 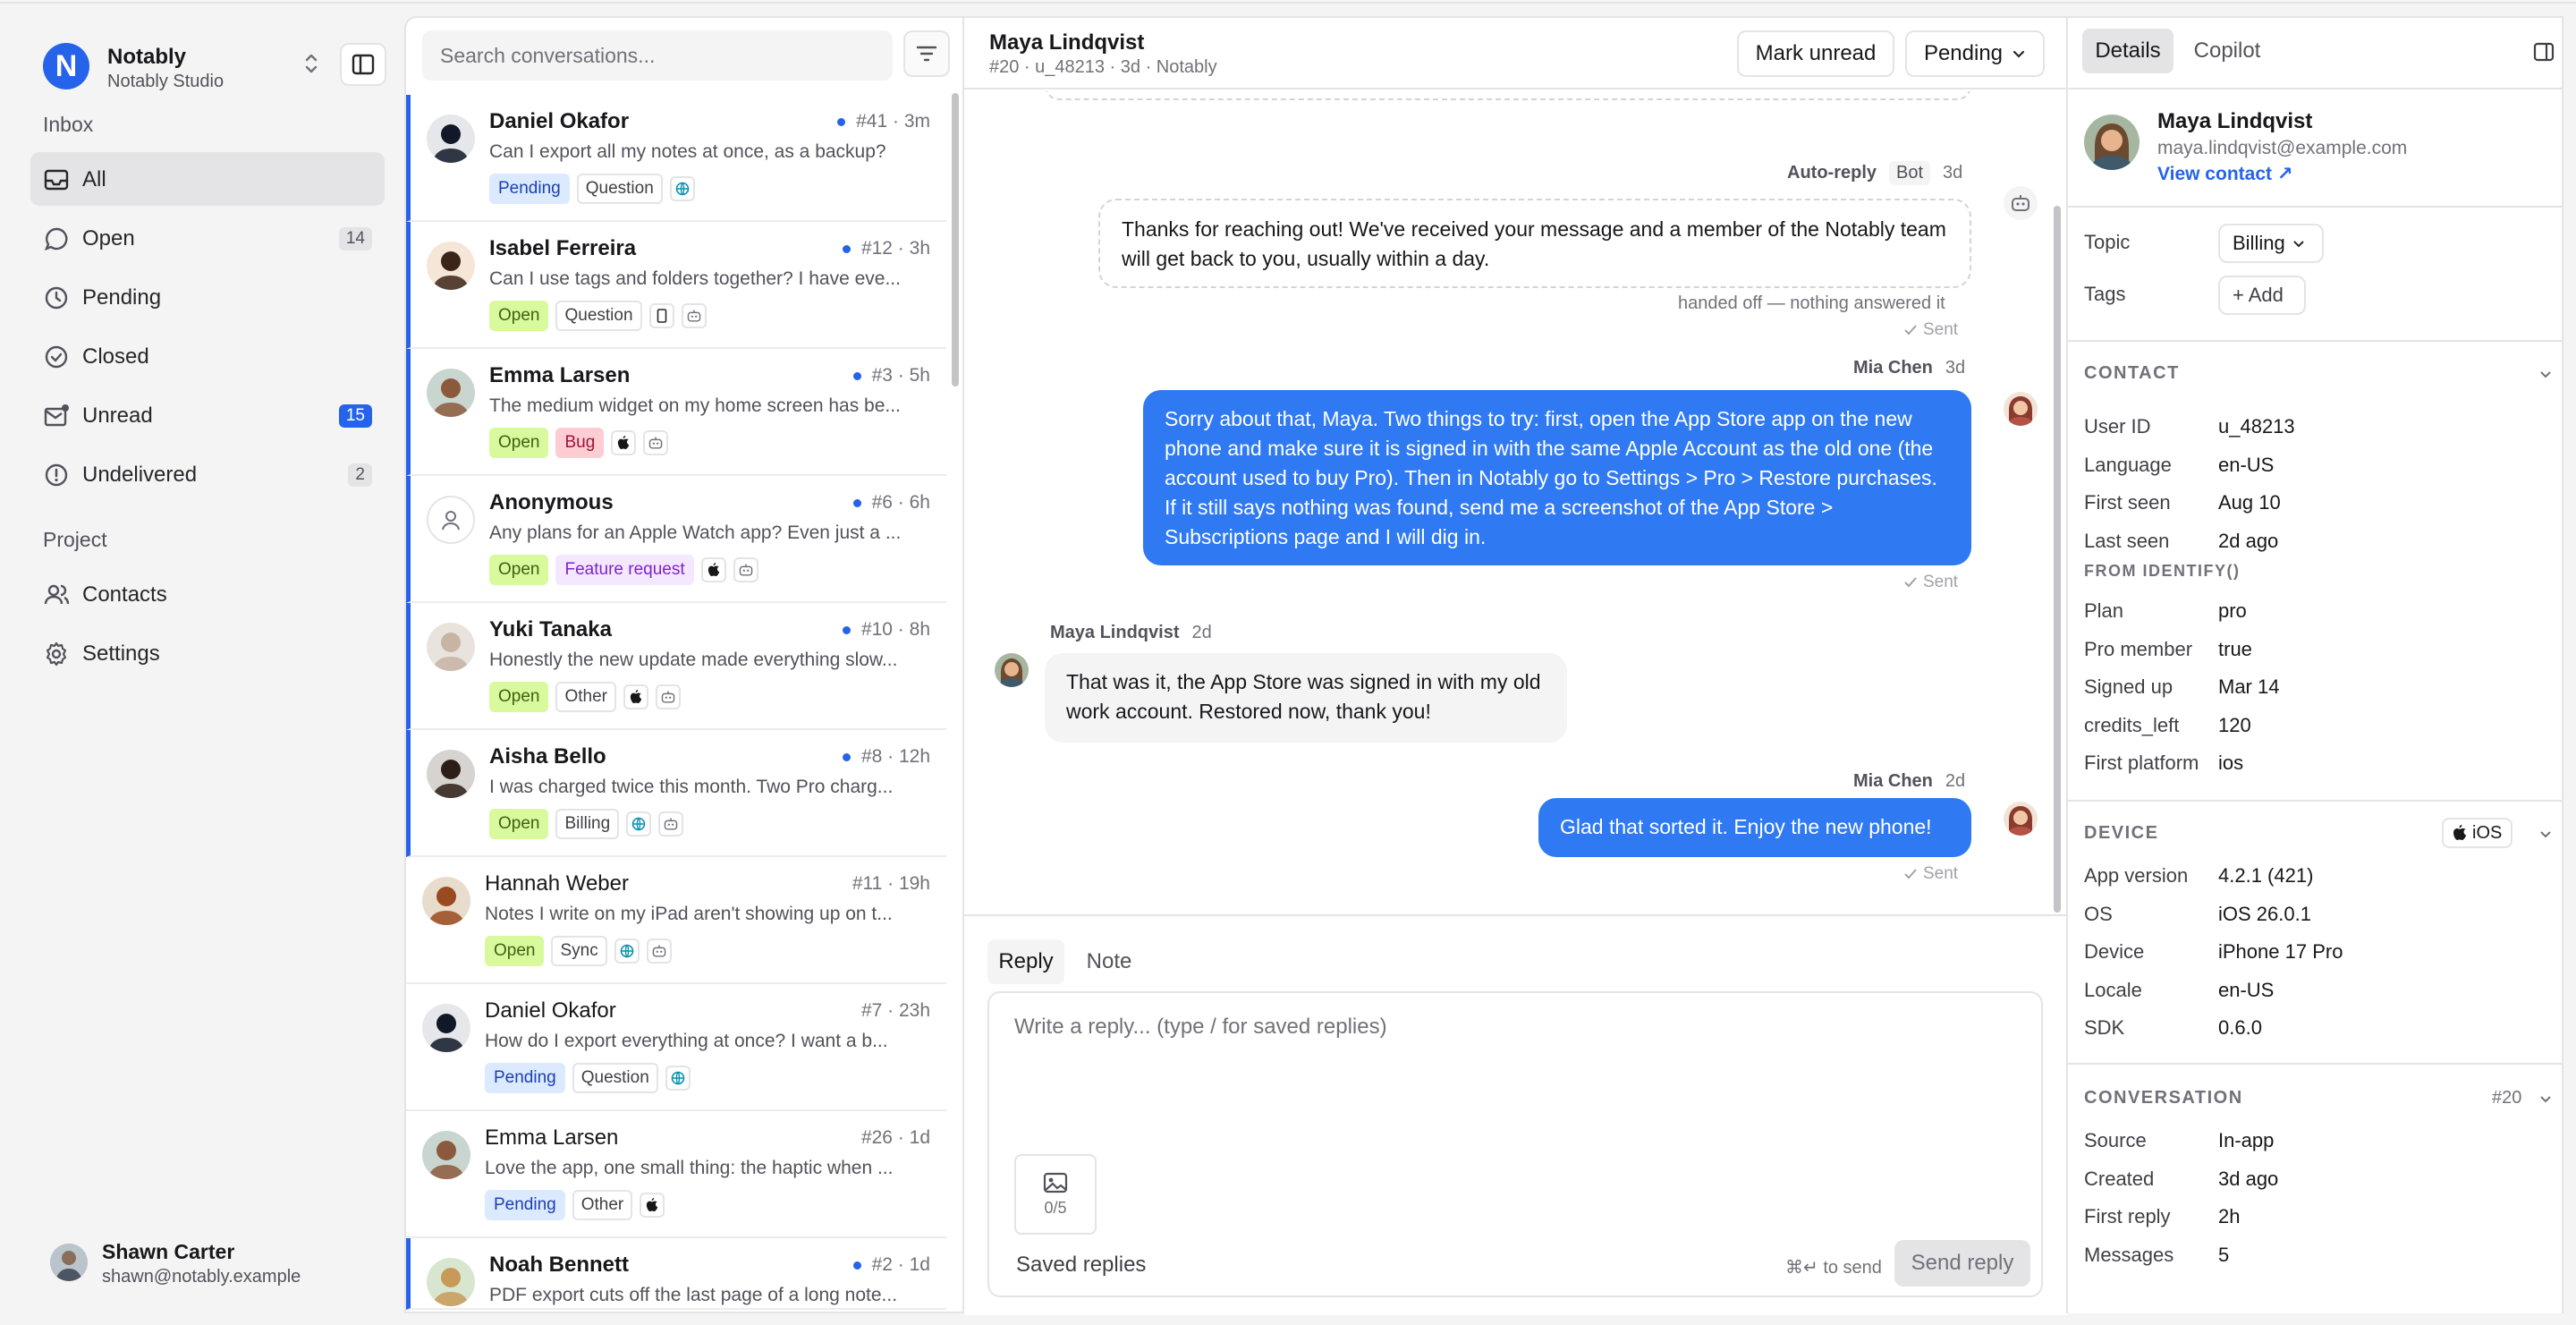 I want to click on current-user: Shawn Carter shawn@notably.example, so click(x=207, y=1264).